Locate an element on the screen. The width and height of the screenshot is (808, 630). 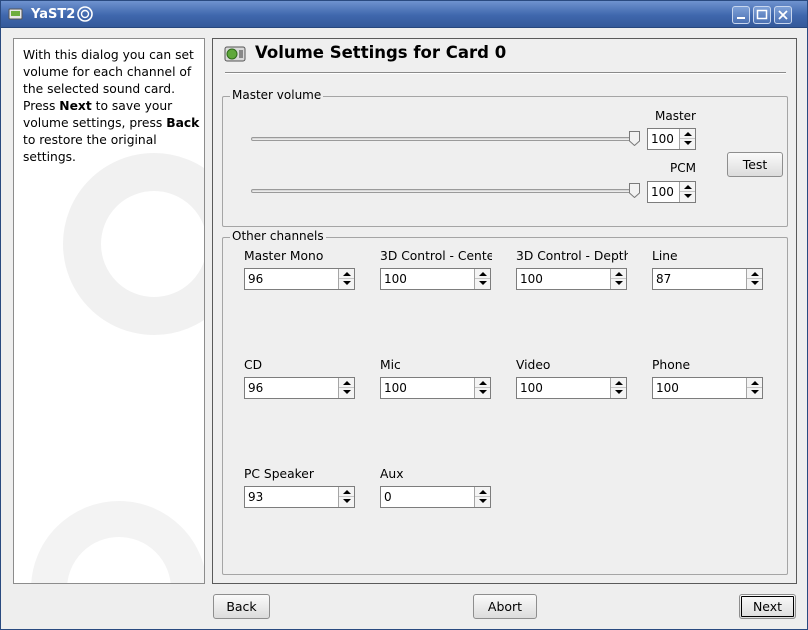
window-title: YaST2 is located at coordinates (53, 14).